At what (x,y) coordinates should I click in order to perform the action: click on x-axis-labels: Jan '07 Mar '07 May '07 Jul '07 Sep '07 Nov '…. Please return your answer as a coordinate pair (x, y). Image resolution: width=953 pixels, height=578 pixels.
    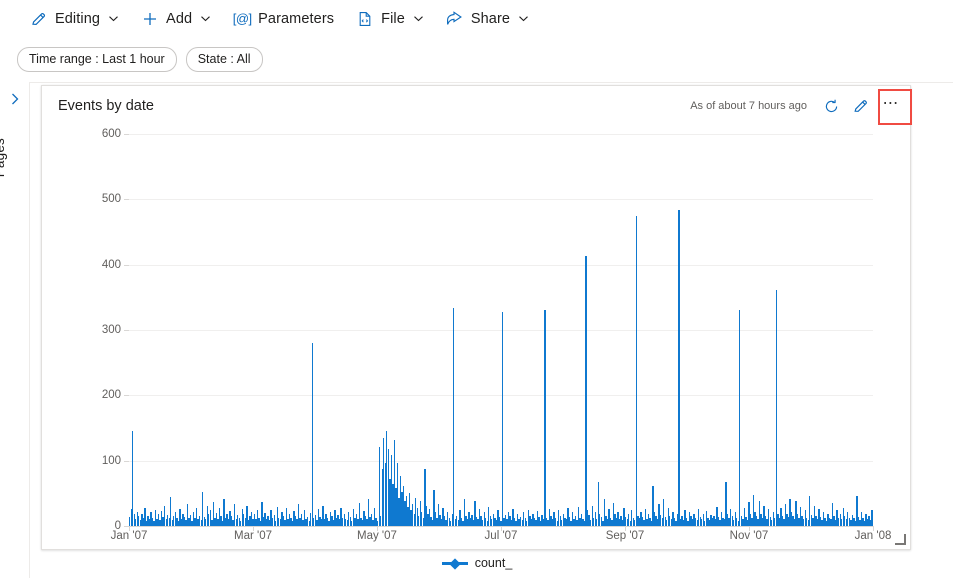
    Looking at the image, I should click on (501, 539).